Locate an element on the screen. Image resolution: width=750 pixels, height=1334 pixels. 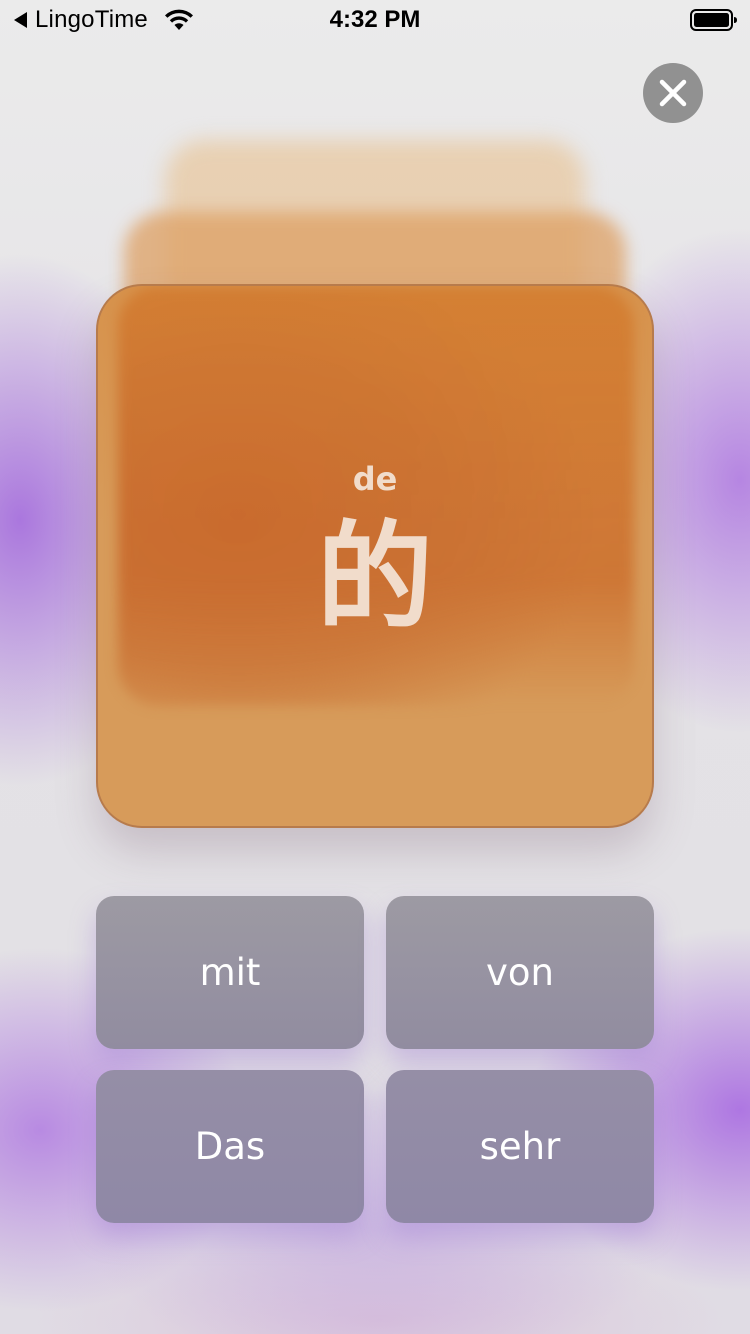
close-button is located at coordinates (673, 93).